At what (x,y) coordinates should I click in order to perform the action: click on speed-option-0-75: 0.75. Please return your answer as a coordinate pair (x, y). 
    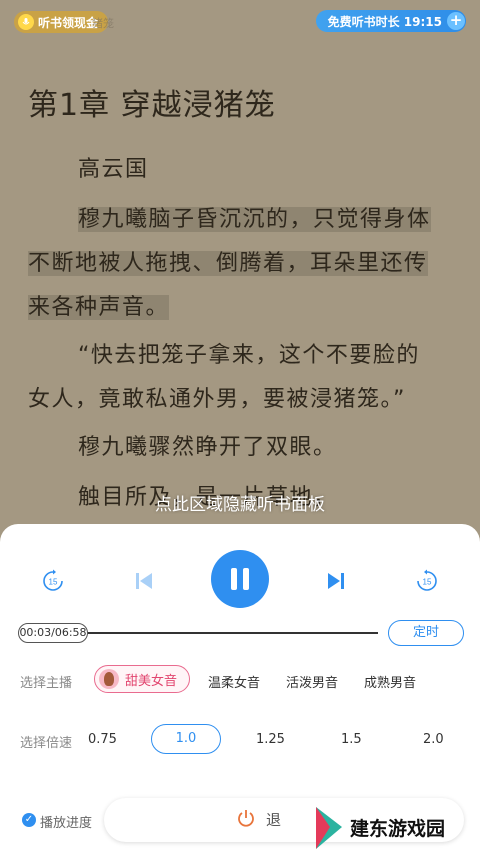
    Looking at the image, I should click on (102, 739).